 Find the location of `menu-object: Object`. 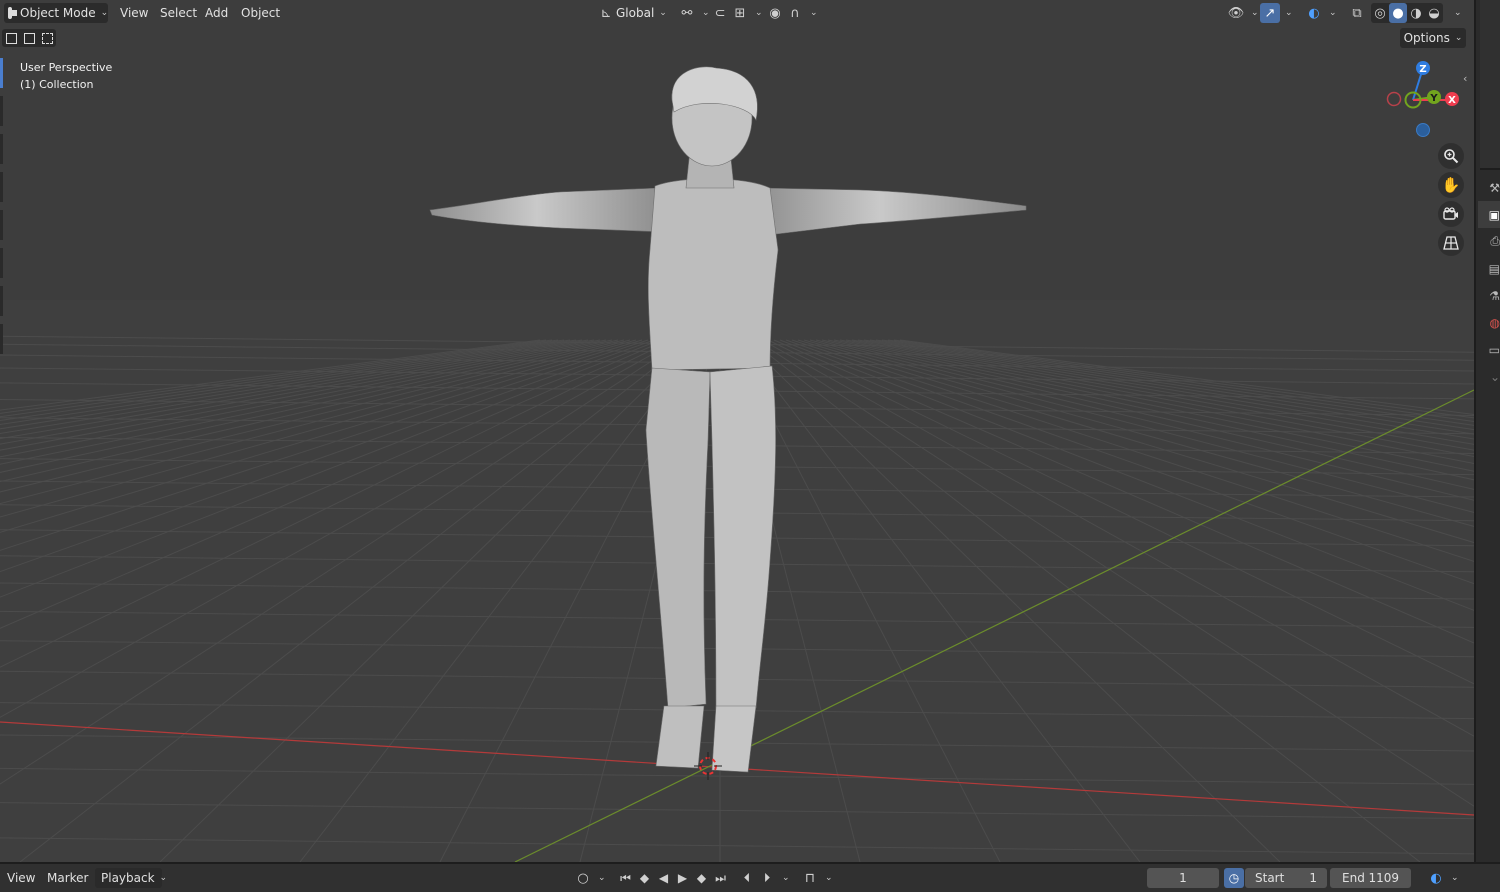

menu-object: Object is located at coordinates (260, 13).